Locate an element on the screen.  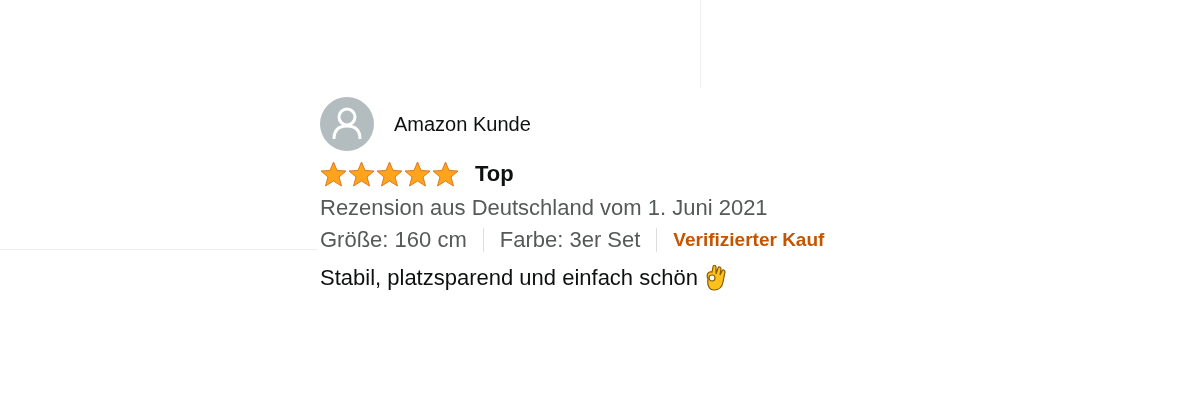
variant-label: Größe: 160 cm is located at coordinates (393, 240).